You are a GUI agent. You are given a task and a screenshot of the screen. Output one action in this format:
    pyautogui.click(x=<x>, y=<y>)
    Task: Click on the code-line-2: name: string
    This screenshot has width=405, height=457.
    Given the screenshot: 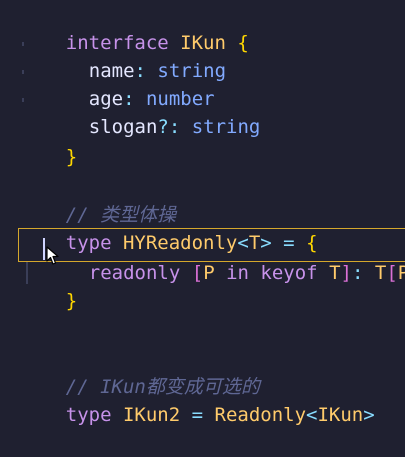 What is the action you would take?
    pyautogui.click(x=157, y=71)
    